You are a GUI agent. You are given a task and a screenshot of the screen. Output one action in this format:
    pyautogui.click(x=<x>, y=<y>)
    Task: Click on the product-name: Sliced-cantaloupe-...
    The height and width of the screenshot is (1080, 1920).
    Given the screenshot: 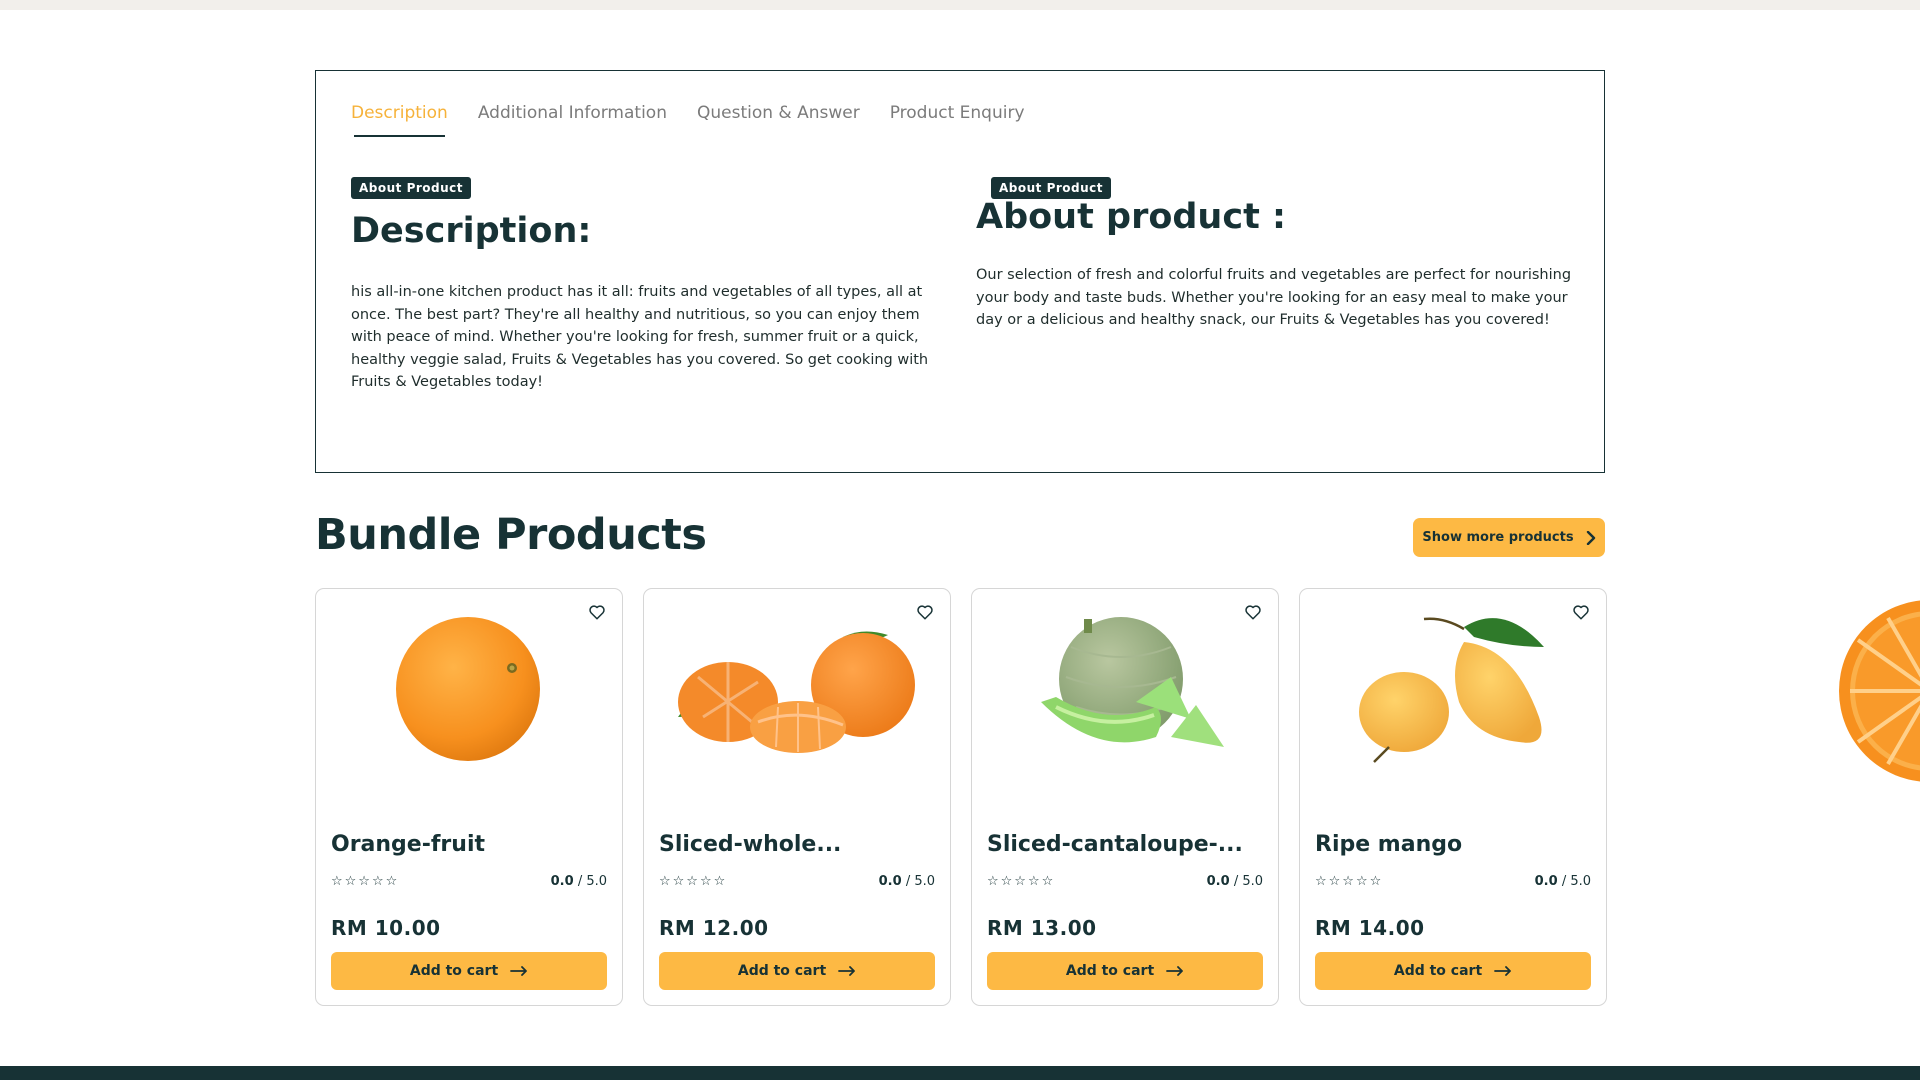 What is the action you would take?
    pyautogui.click(x=1115, y=844)
    